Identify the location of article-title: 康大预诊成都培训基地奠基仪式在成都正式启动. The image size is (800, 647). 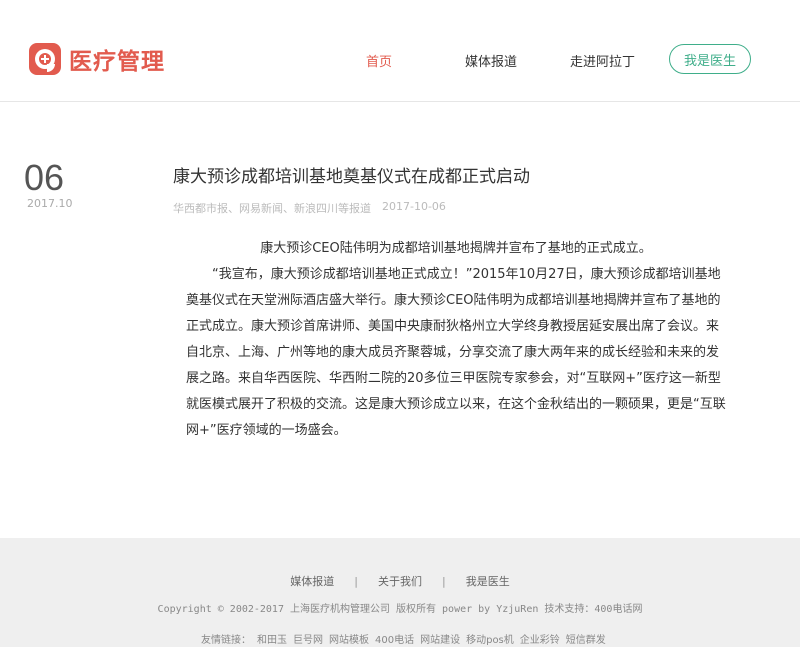
(351, 177).